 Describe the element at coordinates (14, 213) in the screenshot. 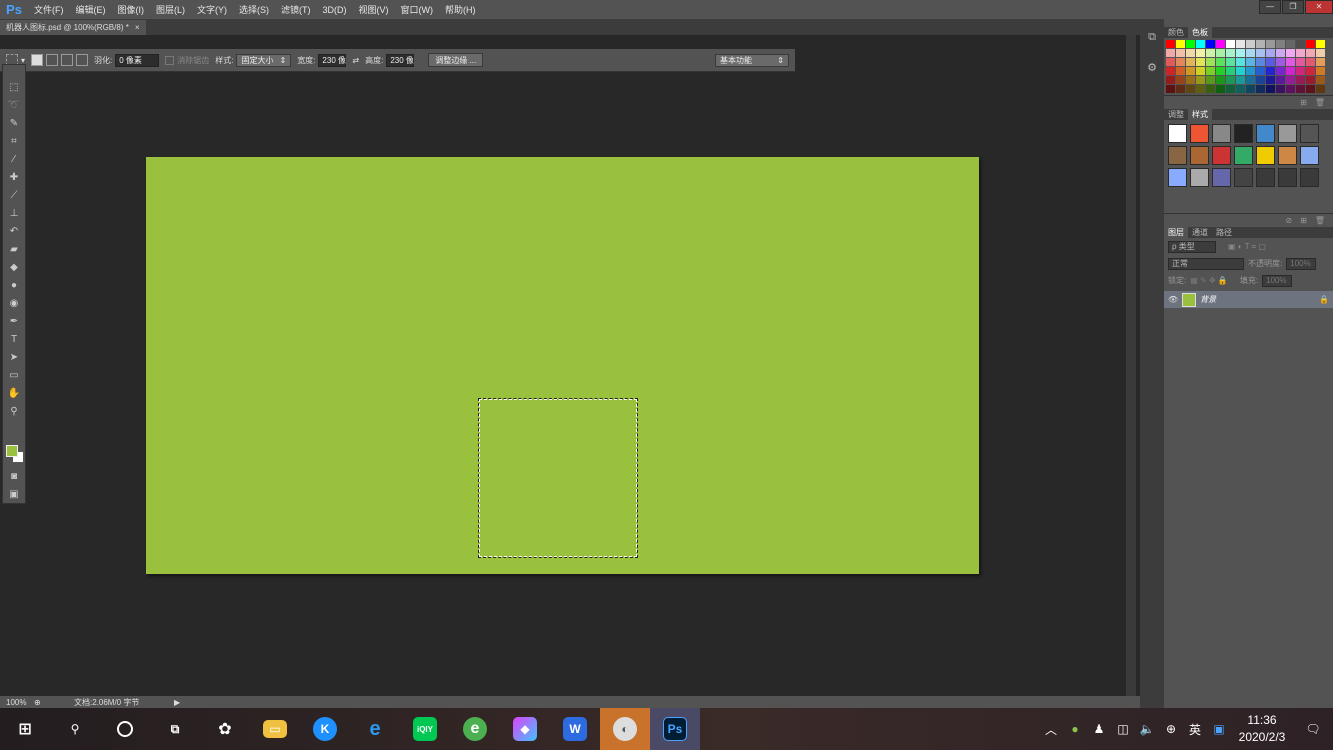

I see `stamp-icon: ⊥` at that location.